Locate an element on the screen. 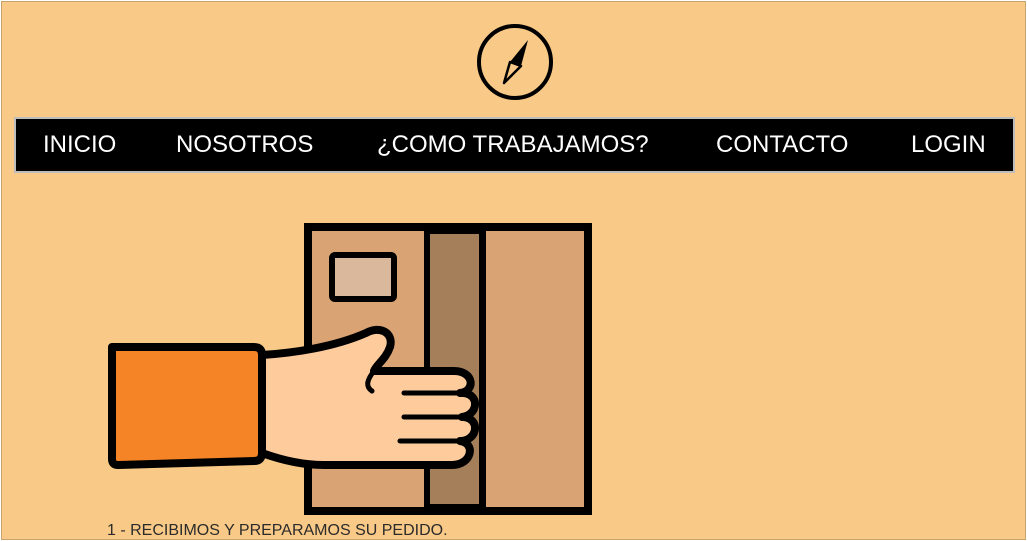 The width and height of the screenshot is (1027, 541). compass-logo-icon is located at coordinates (515, 62).